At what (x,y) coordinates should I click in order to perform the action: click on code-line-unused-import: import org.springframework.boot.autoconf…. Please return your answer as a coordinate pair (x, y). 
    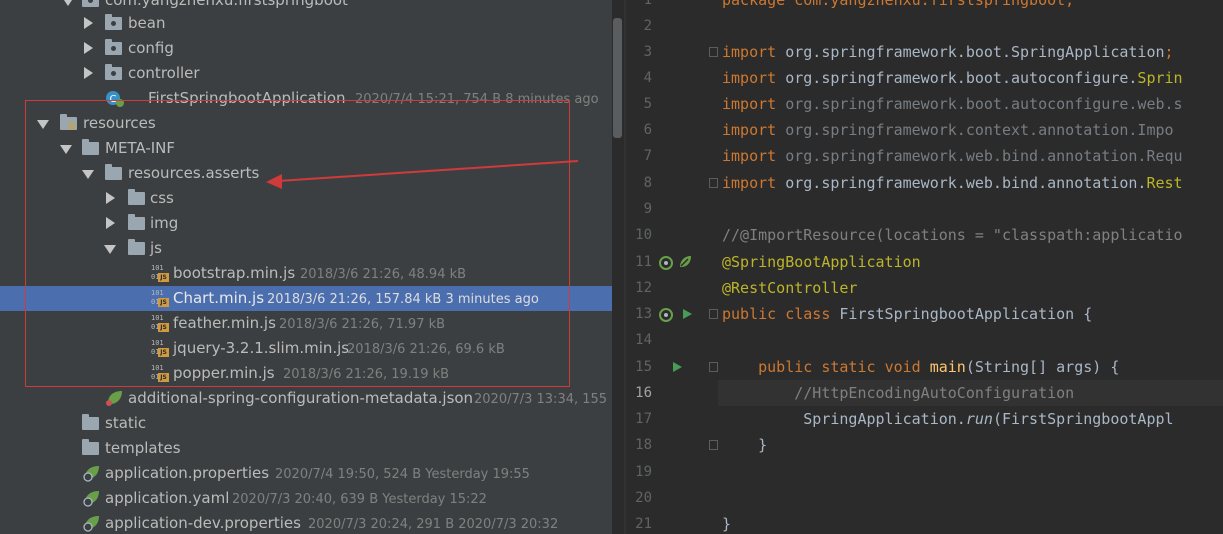
    Looking at the image, I should click on (952, 104).